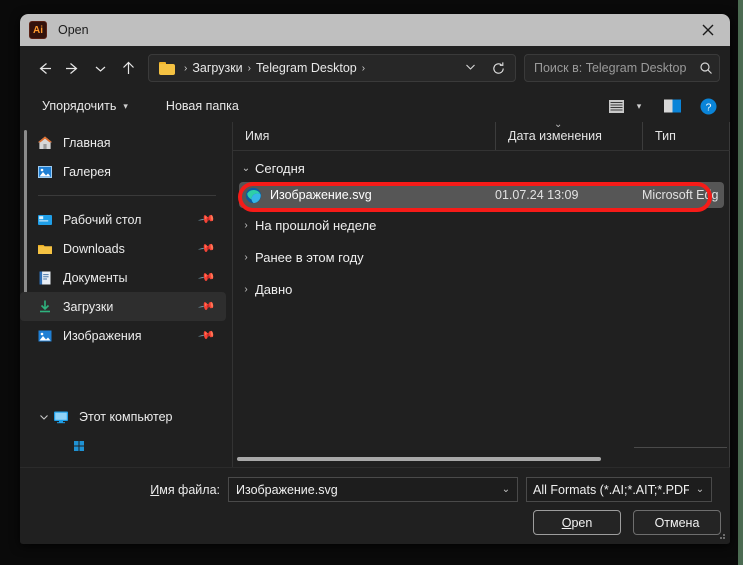 The width and height of the screenshot is (743, 565). What do you see at coordinates (87, 171) in the screenshot?
I see `sidebar-item-label: Галерея` at bounding box center [87, 171].